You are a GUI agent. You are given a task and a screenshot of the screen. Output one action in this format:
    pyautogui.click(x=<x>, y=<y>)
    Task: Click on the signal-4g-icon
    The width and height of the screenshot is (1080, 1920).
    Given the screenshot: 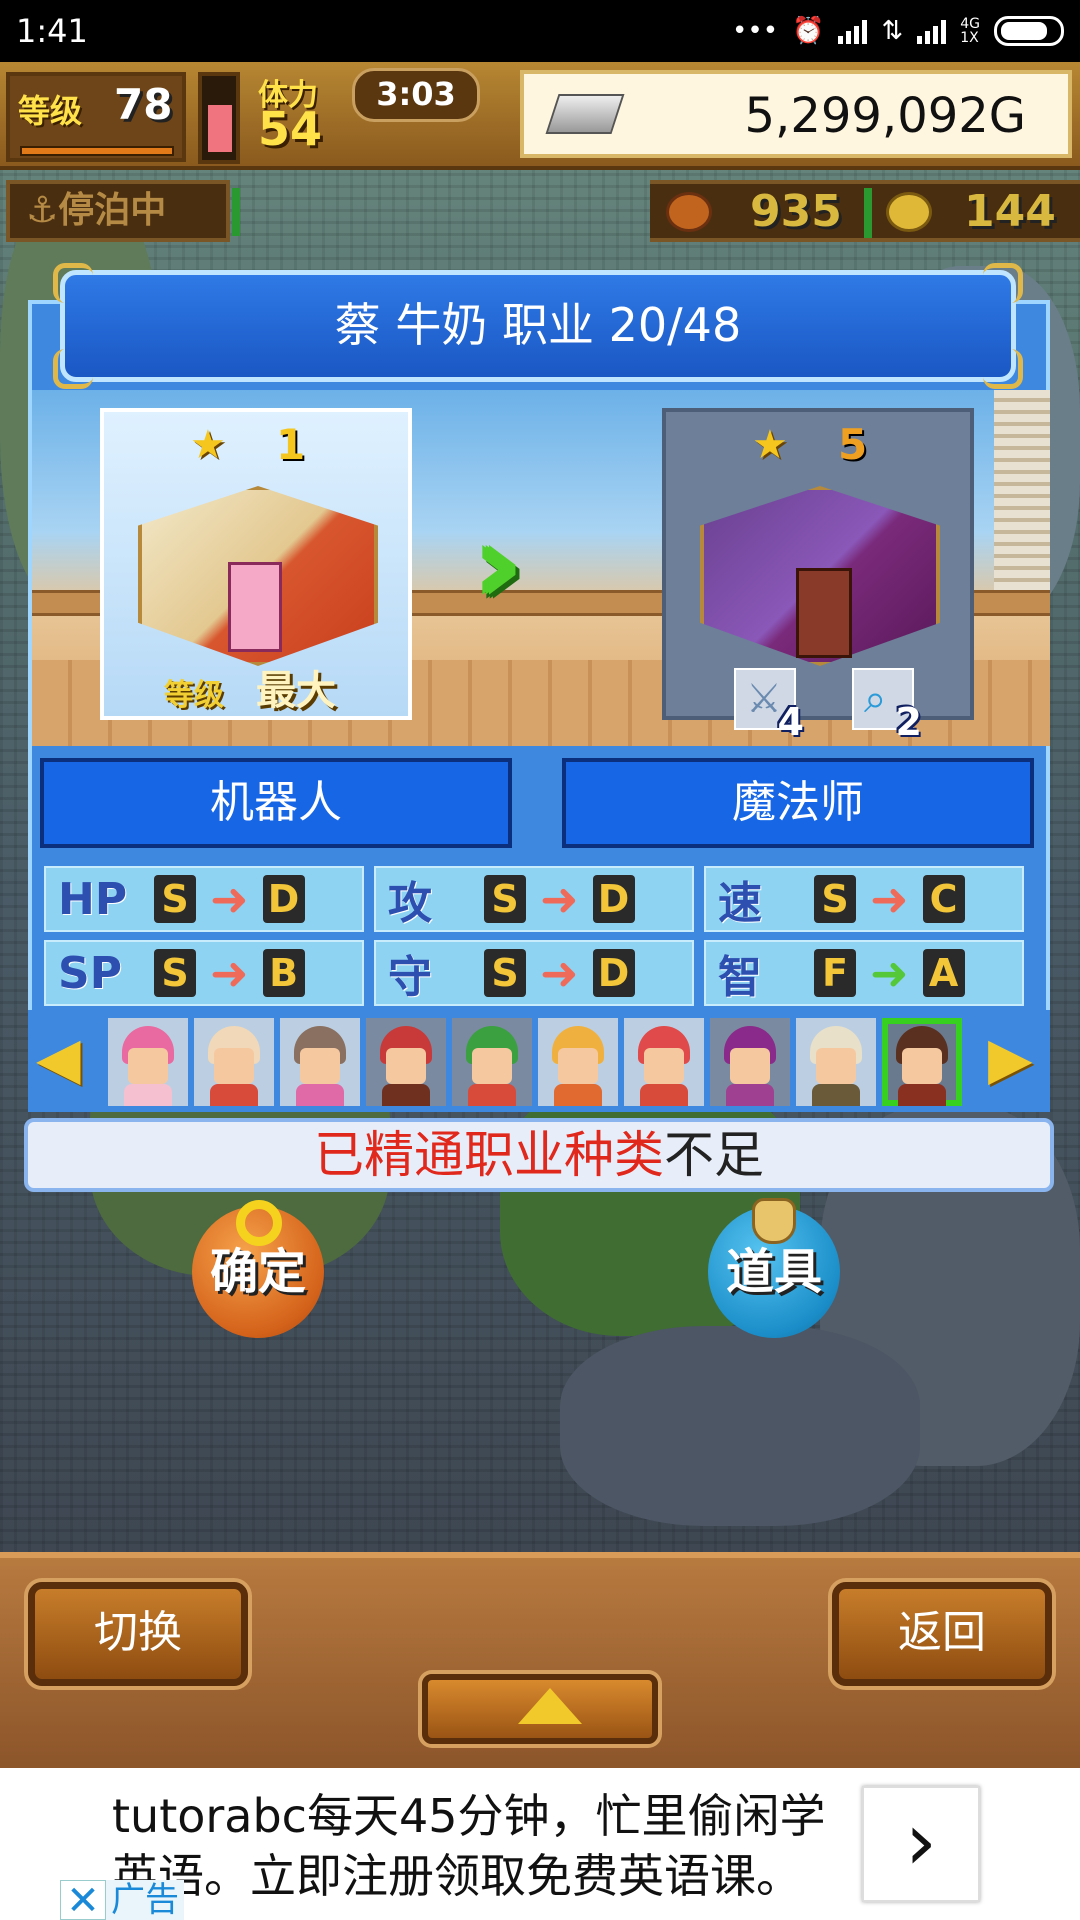 What is the action you would take?
    pyautogui.click(x=932, y=31)
    